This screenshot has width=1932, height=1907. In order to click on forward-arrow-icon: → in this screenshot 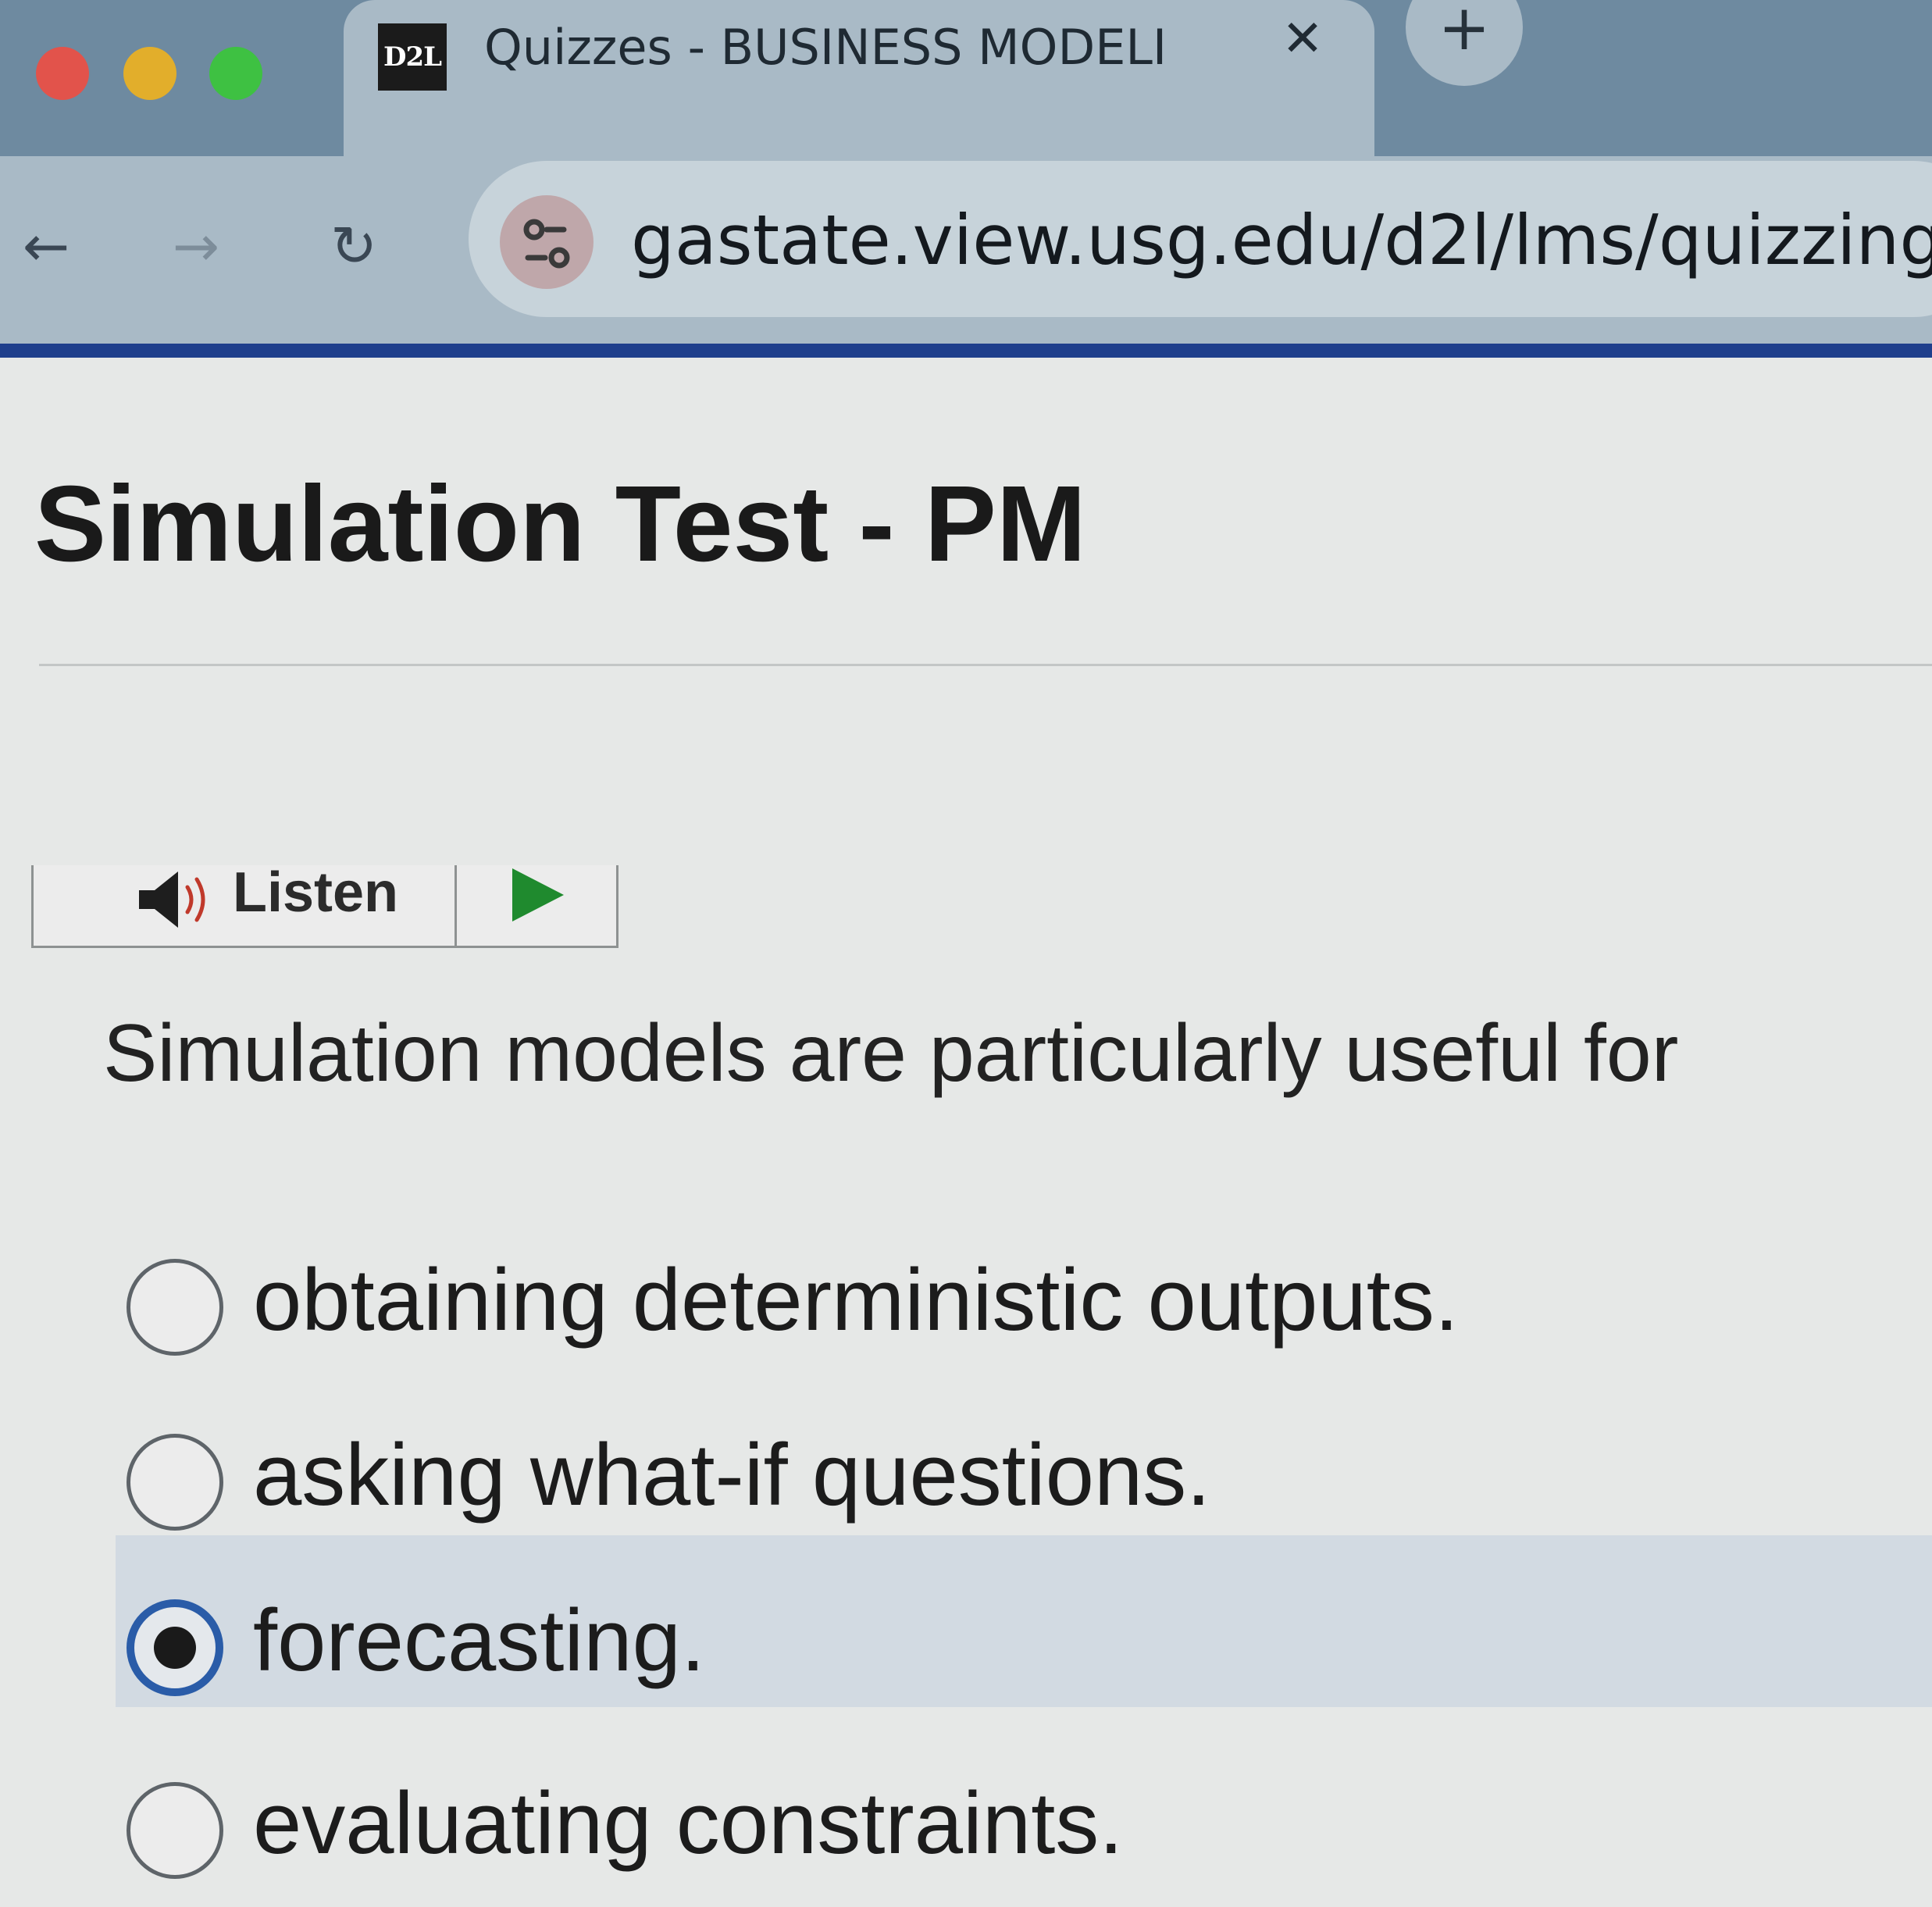, I will do `click(196, 246)`.